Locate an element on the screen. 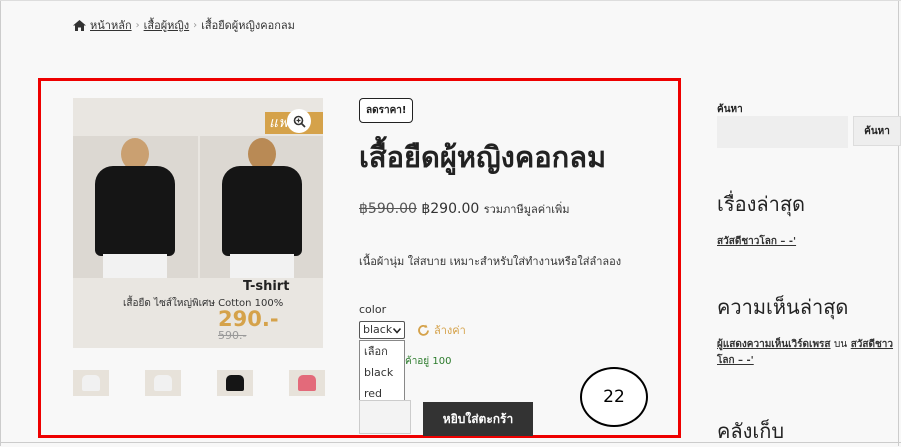 The width and height of the screenshot is (901, 447). chevron-down-icon is located at coordinates (397, 331).